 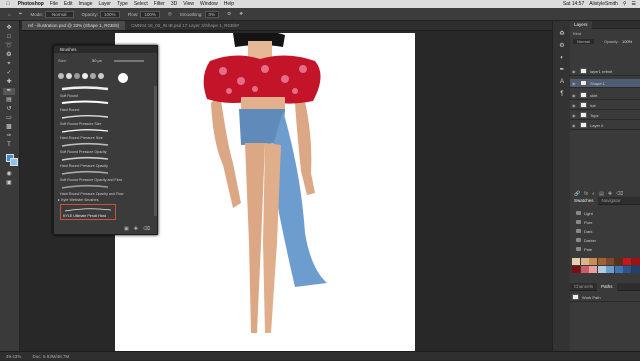 What do you see at coordinates (86, 4) in the screenshot?
I see `menu-image: Image` at bounding box center [86, 4].